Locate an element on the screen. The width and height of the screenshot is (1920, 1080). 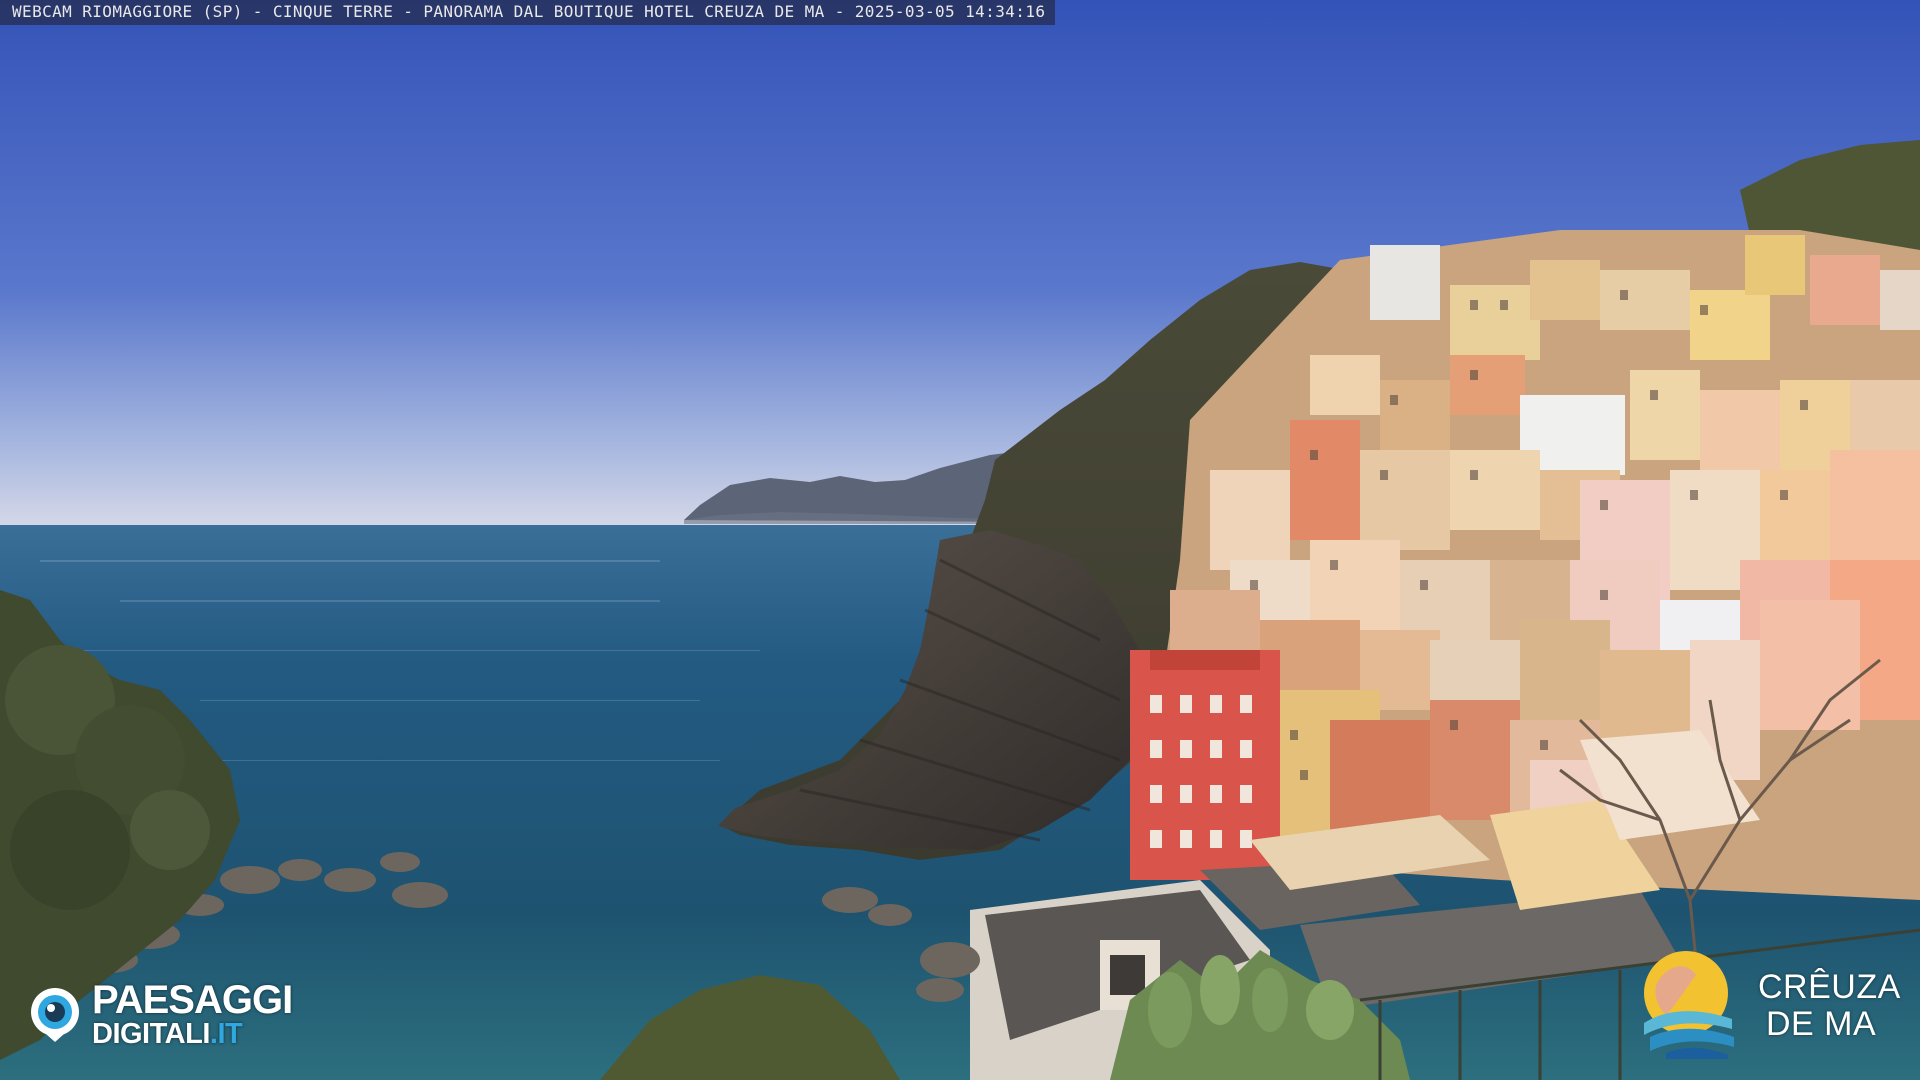
logo-text-paesaggi: PAESAGGI is located at coordinates (192, 1000).